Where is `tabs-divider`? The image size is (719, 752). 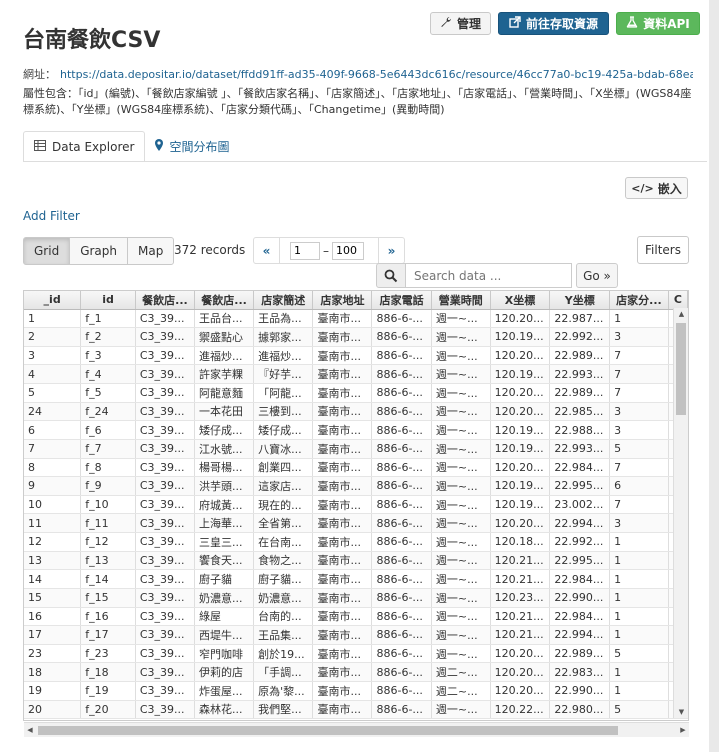
tabs-divider is located at coordinates (365, 161).